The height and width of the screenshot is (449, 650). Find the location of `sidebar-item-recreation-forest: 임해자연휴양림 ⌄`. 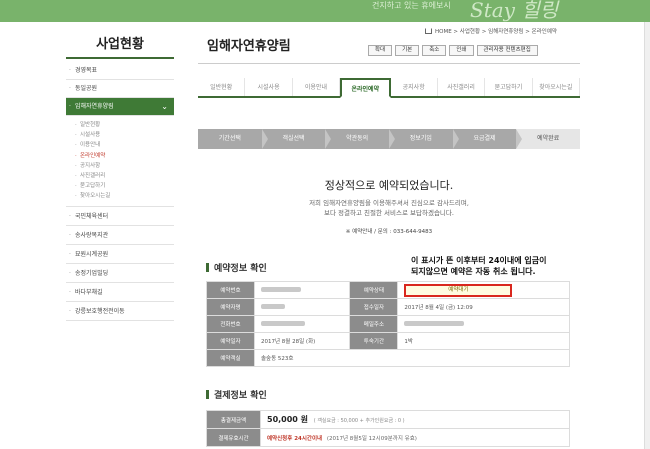

sidebar-item-recreation-forest: 임해자연휴양림 ⌄ is located at coordinates (120, 107).